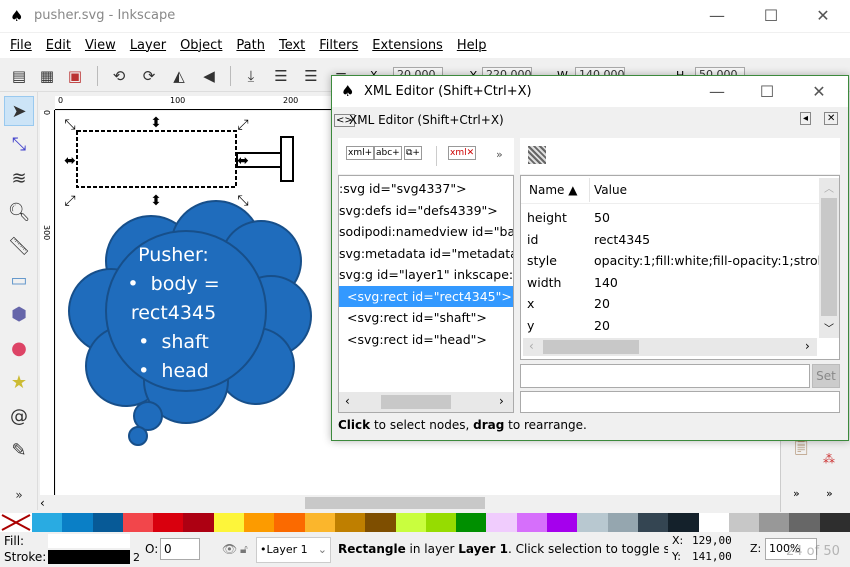 The image size is (850, 567). Describe the element at coordinates (501, 401) in the screenshot. I see `scroll-right-icon: ›` at that location.